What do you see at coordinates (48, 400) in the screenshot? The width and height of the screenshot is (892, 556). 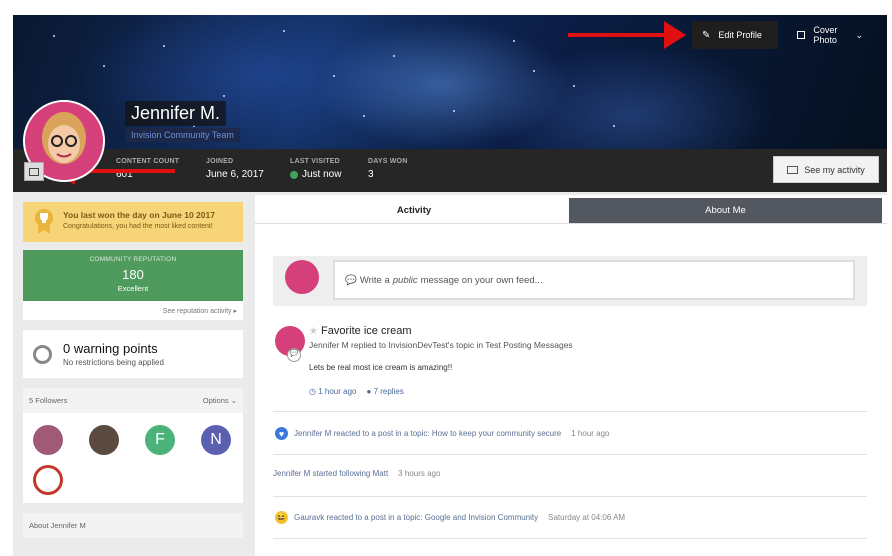 I see `followers-title: 5 Followers` at bounding box center [48, 400].